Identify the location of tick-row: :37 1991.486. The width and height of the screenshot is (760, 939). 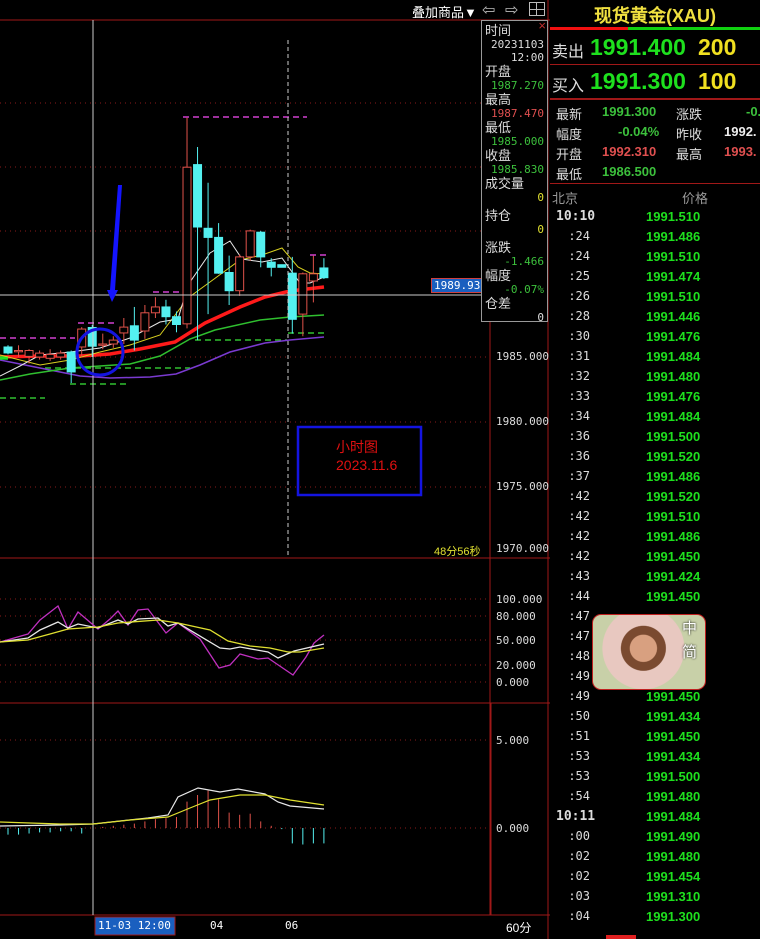
(655, 479).